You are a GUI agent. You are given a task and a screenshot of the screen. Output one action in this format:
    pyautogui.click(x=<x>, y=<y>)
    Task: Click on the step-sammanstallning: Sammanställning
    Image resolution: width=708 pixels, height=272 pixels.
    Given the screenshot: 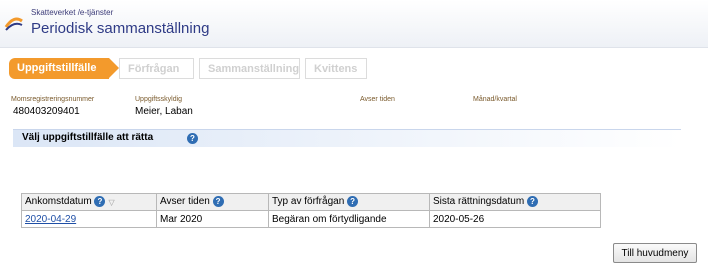 What is the action you would take?
    pyautogui.click(x=249, y=68)
    